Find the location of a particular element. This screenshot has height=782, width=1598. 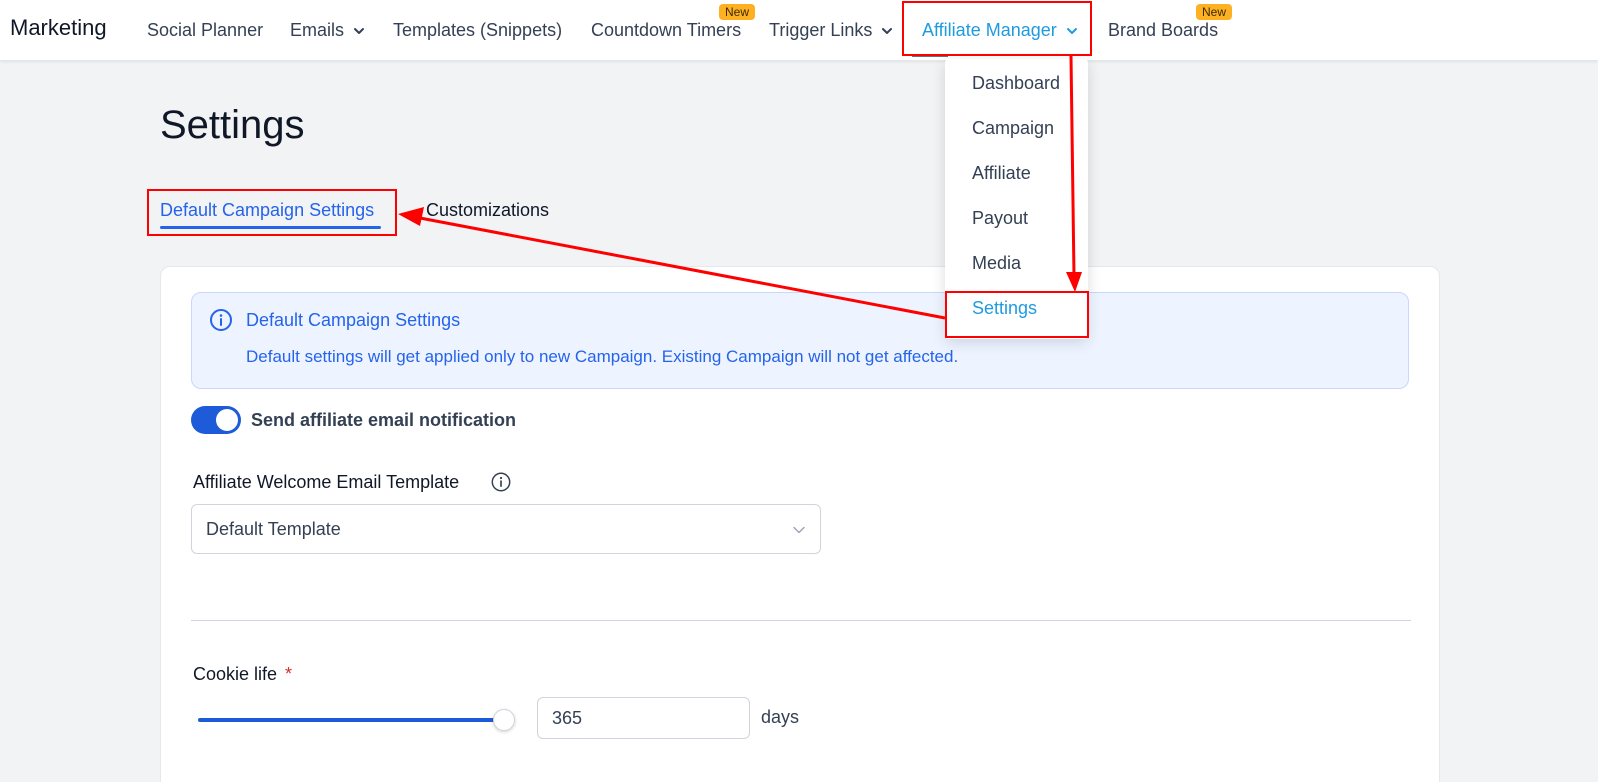

nav-trigger-links: Trigger Links is located at coordinates (831, 30).